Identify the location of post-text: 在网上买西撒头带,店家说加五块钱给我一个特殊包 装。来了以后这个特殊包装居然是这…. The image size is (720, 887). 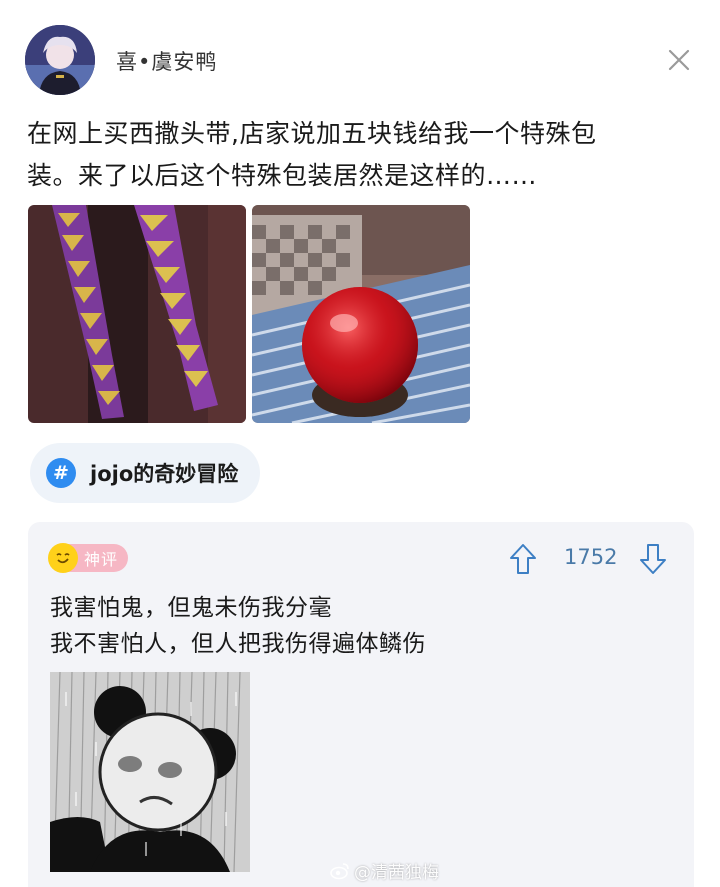
(357, 155).